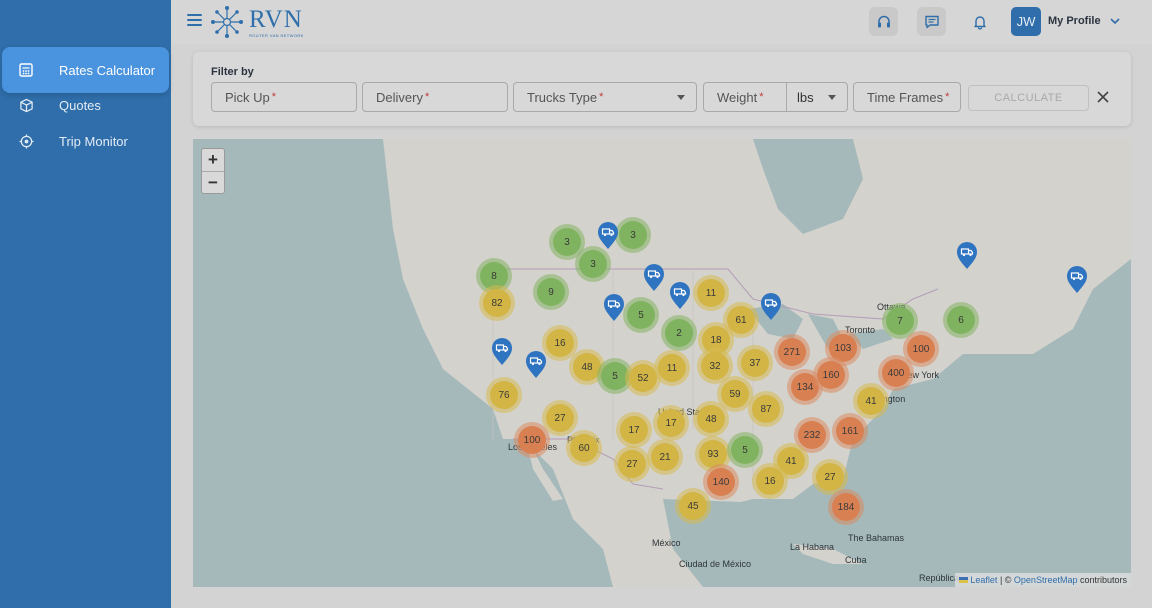 The height and width of the screenshot is (608, 1152). Describe the element at coordinates (107, 70) in the screenshot. I see `sidebar-item-label: Rates Calculator` at that location.